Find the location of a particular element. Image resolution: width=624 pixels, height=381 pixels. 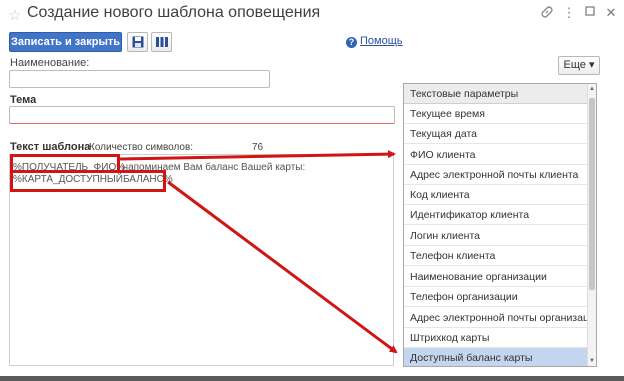

list-item-card-balance: Доступный баланс карты is located at coordinates (496, 357).